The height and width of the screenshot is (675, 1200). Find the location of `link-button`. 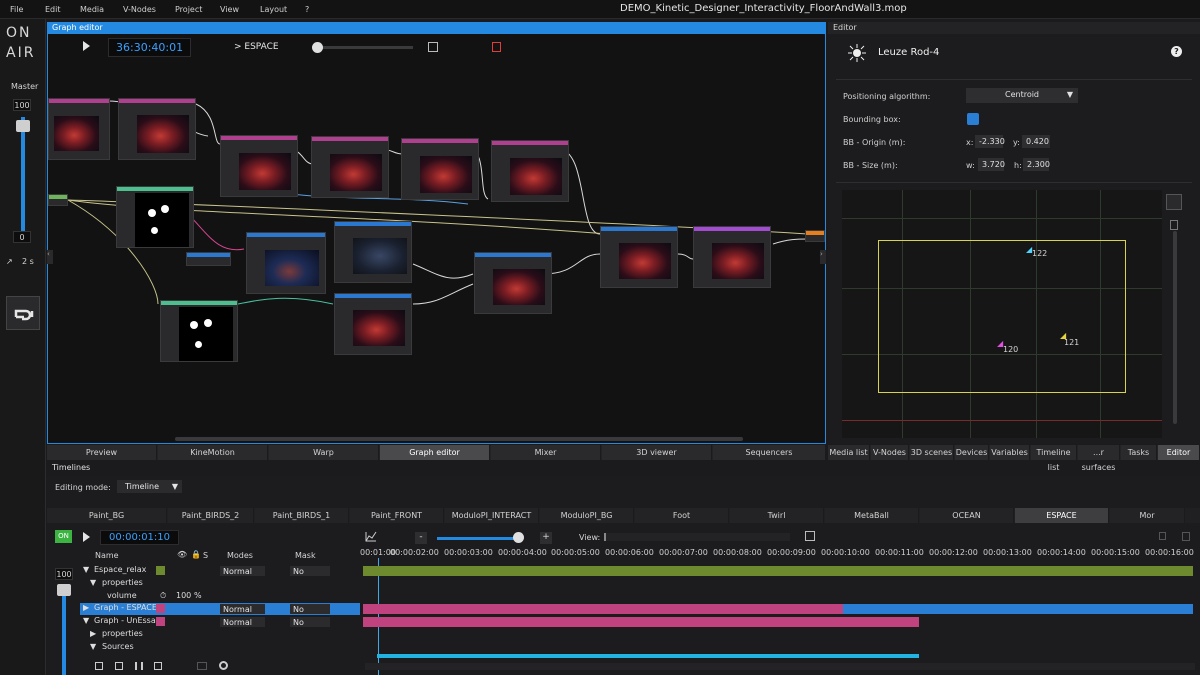

link-button is located at coordinates (23, 313).